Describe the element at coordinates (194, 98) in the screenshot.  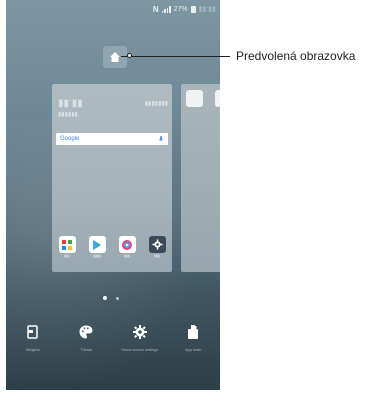
I see `folder-icon` at that location.